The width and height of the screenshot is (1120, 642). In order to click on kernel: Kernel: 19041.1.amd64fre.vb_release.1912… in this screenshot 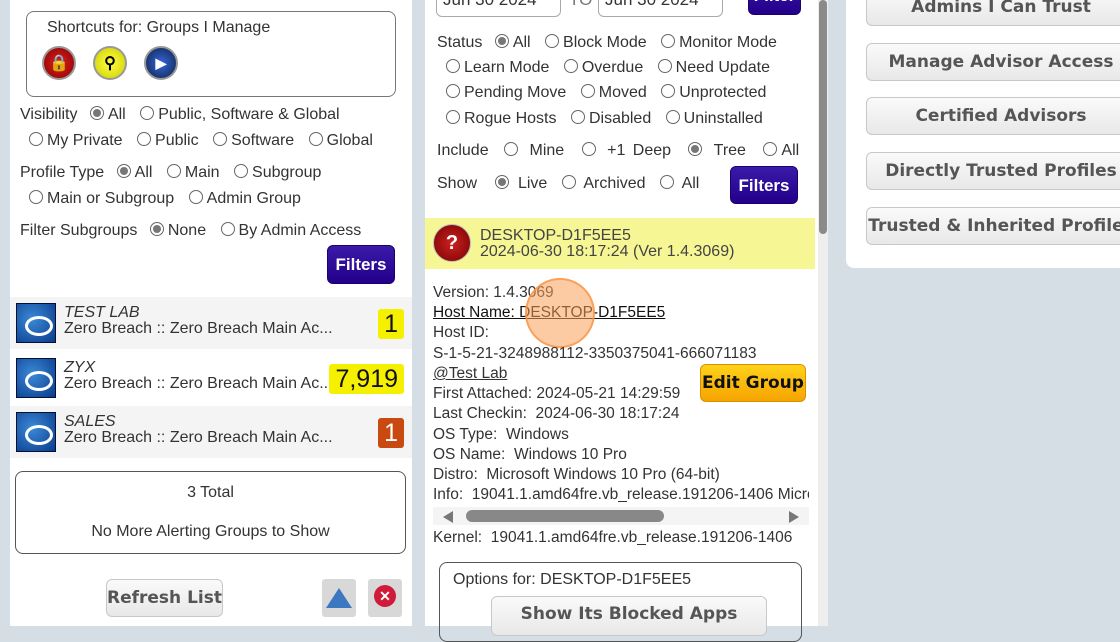, I will do `click(613, 537)`.